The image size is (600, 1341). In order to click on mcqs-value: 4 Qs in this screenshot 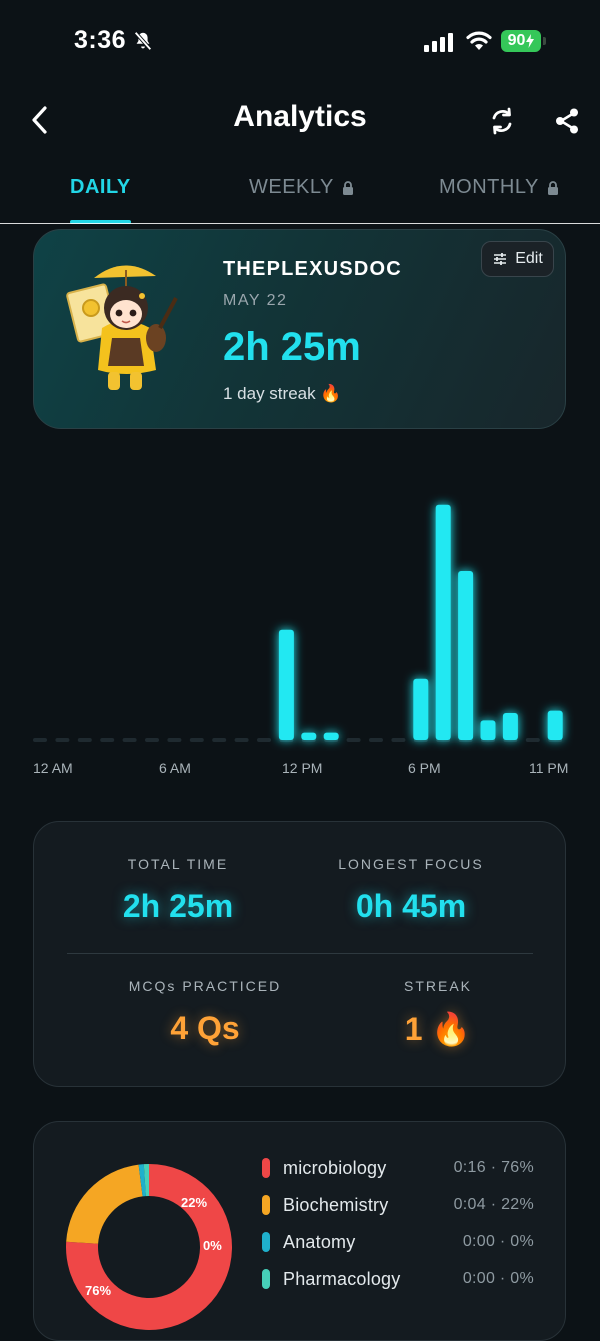, I will do `click(205, 1028)`.